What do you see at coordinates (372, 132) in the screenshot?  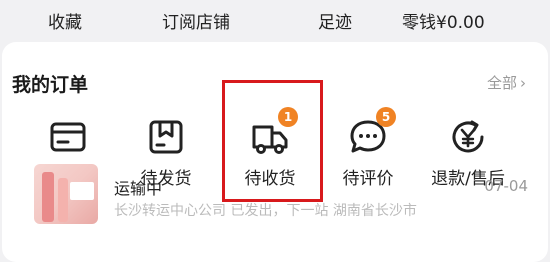 I see `chat-bubble-icon: 5` at bounding box center [372, 132].